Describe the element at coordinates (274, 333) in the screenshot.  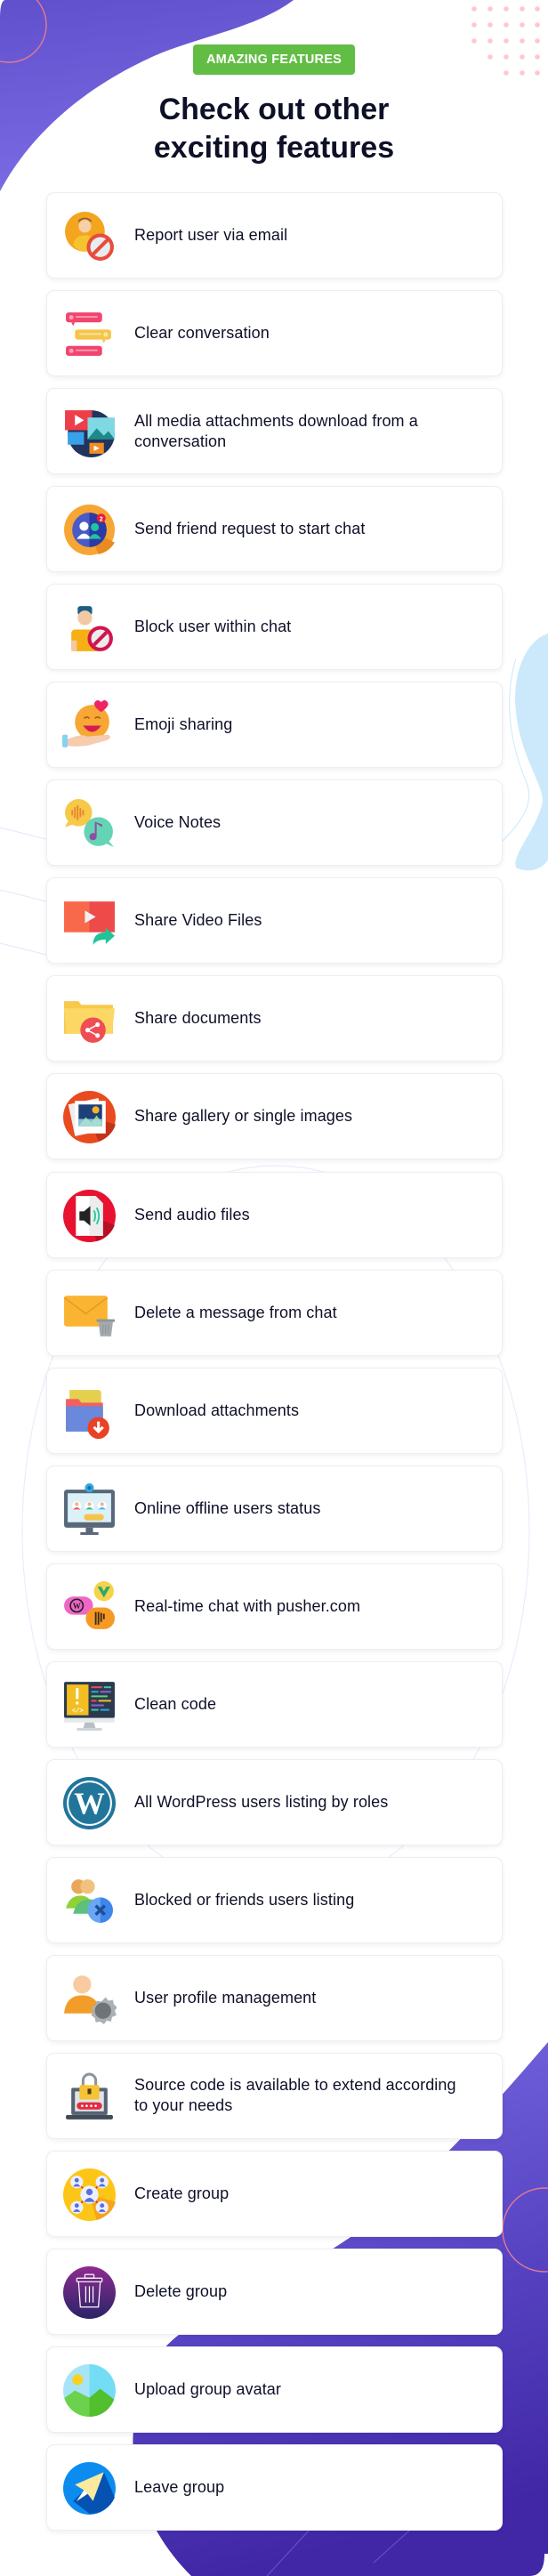
I see `feature-card: Clear conversation` at that location.